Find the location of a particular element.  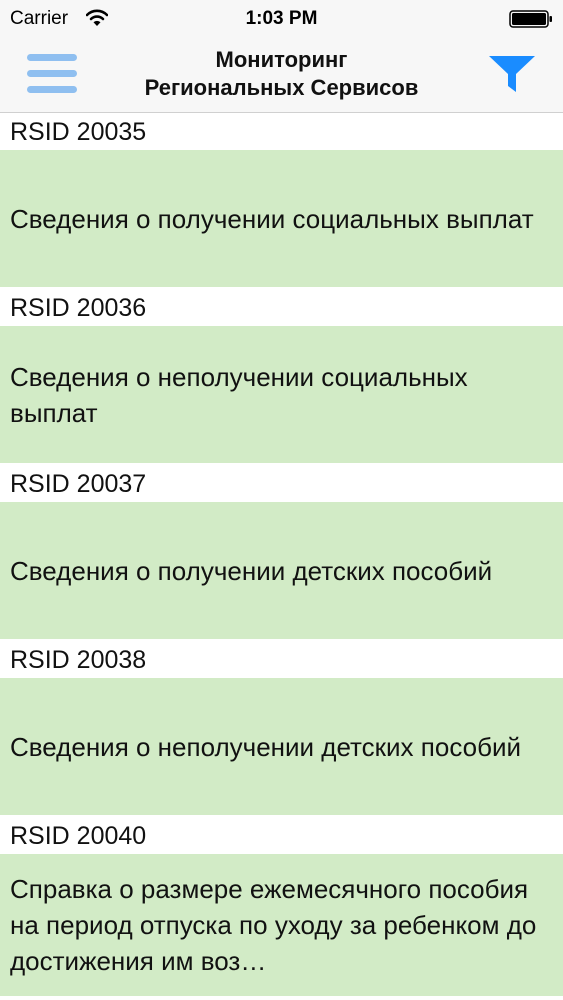

service-id: RSID 20037 is located at coordinates (281, 484).